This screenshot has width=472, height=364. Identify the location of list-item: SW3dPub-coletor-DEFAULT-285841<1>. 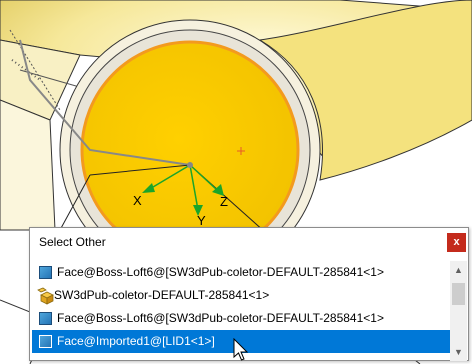
(241, 295).